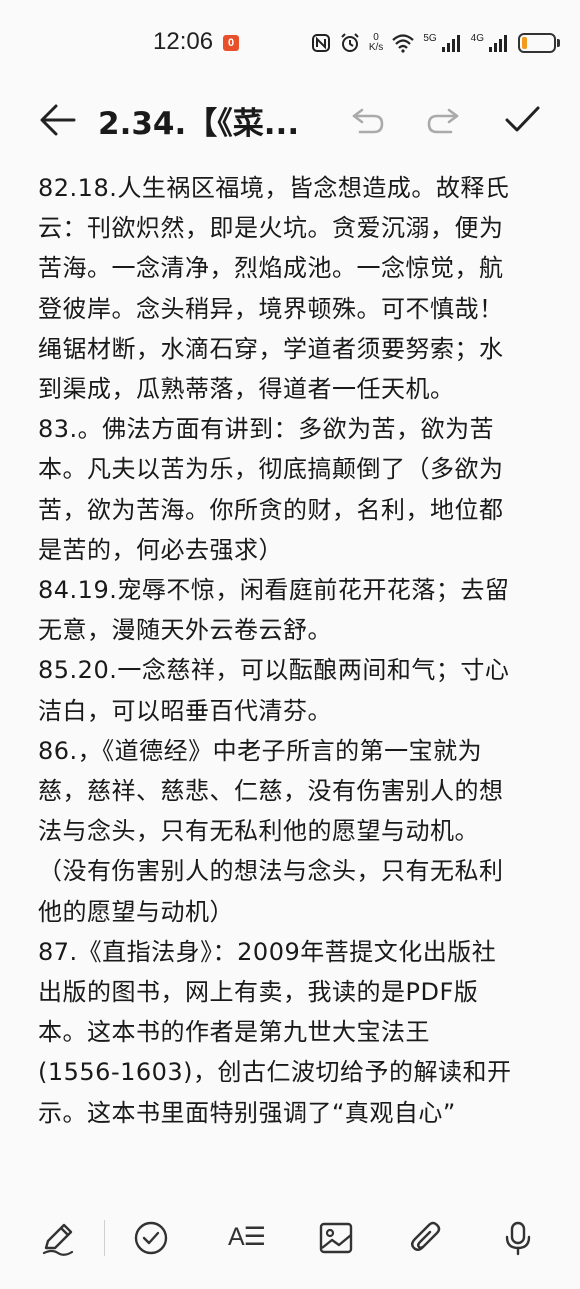 This screenshot has width=580, height=1289. What do you see at coordinates (271, 268) in the screenshot?
I see `note-line: 苦海。一念清净，烈焰成池。一念惊觉，航` at bounding box center [271, 268].